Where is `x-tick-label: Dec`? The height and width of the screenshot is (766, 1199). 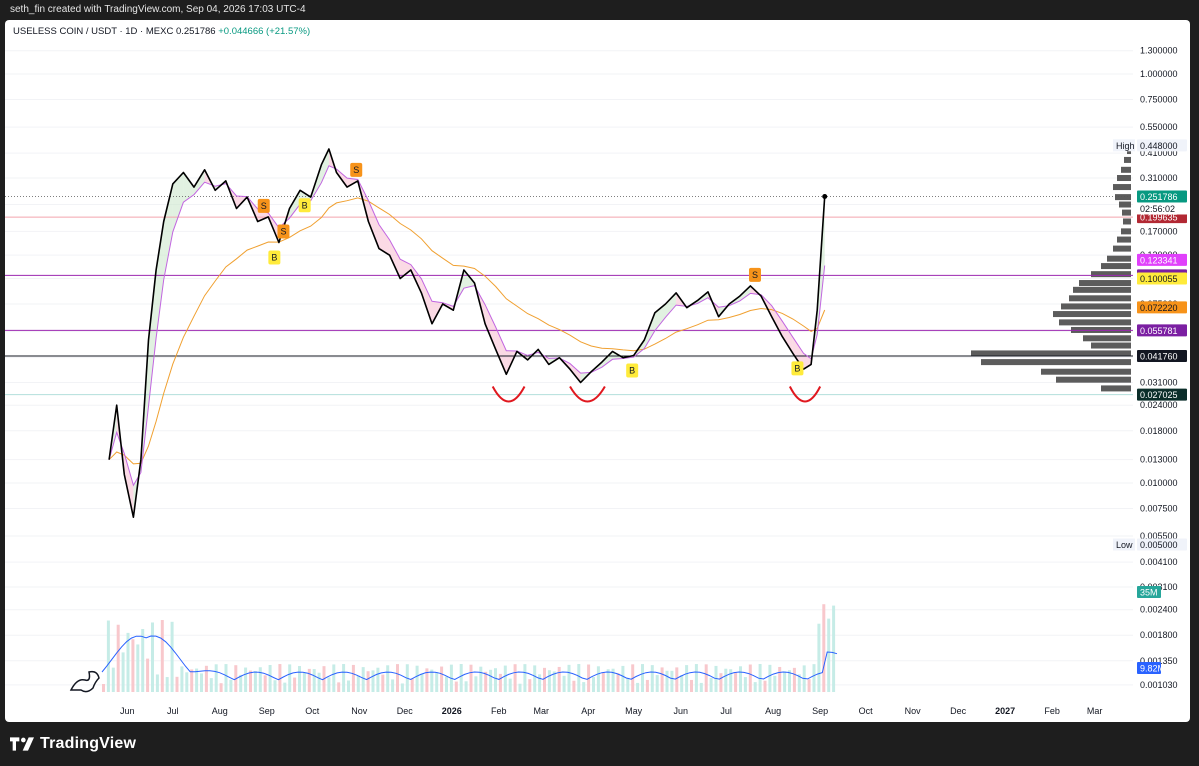
x-tick-label: Dec is located at coordinates (958, 711).